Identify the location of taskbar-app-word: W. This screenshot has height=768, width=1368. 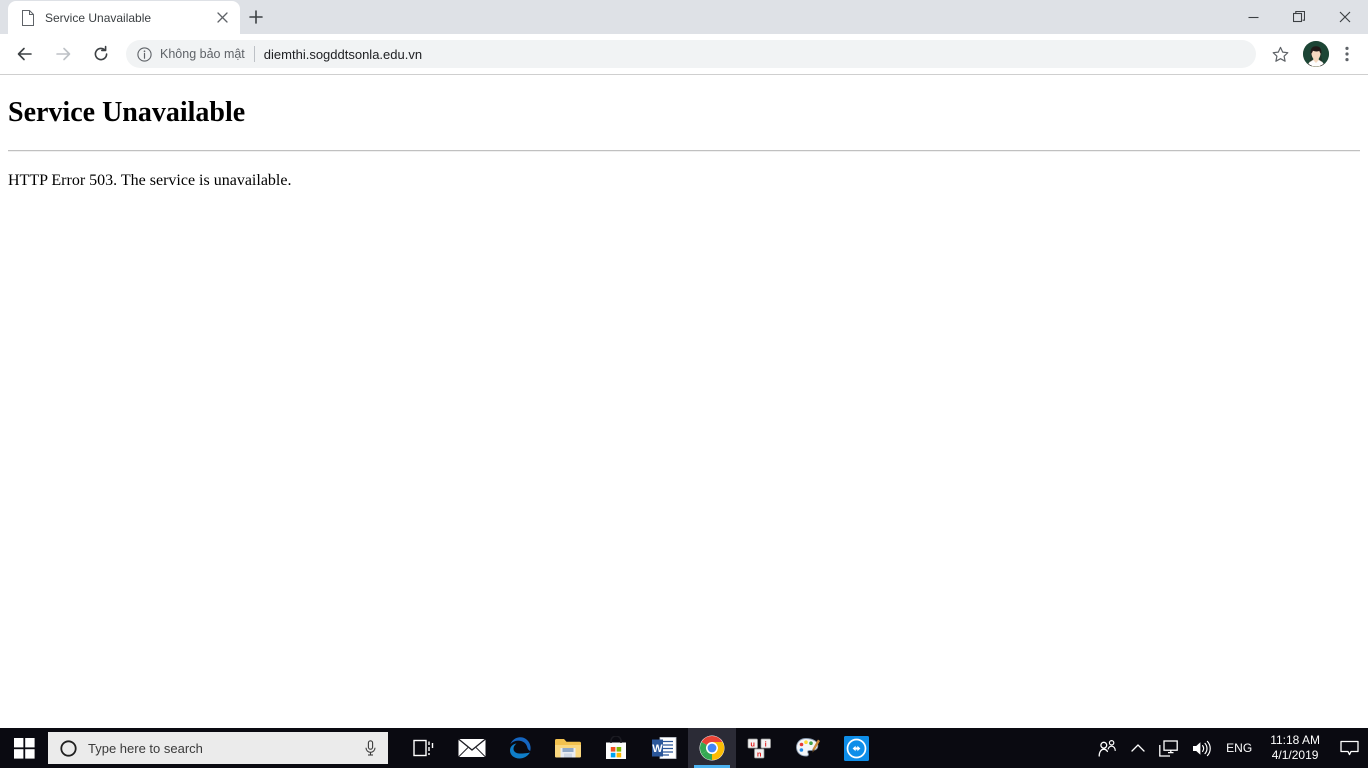
(664, 748).